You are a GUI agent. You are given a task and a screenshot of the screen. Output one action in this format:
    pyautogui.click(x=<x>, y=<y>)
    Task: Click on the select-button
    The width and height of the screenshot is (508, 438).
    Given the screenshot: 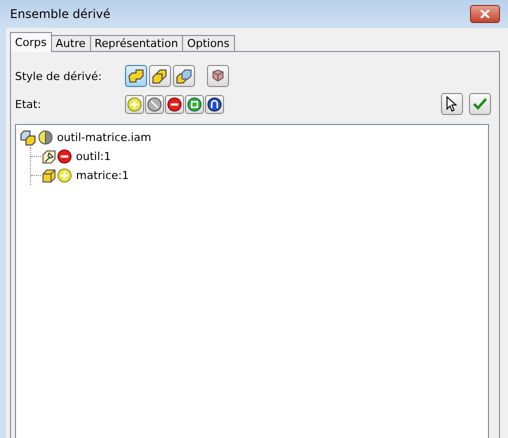 What is the action you would take?
    pyautogui.click(x=452, y=104)
    